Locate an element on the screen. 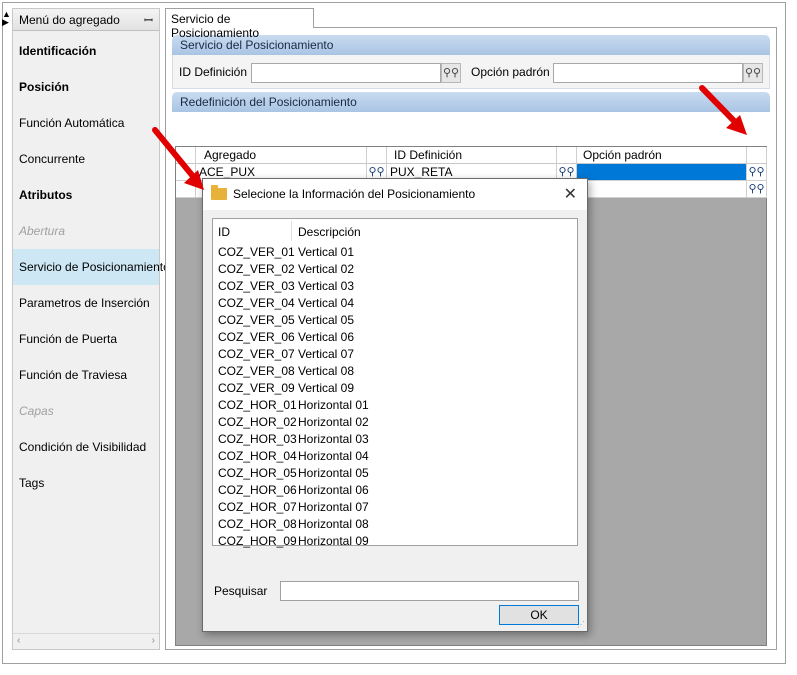 The image size is (797, 675). list-item: COZ_HOR_01 Horizontal 01 is located at coordinates (395, 404).